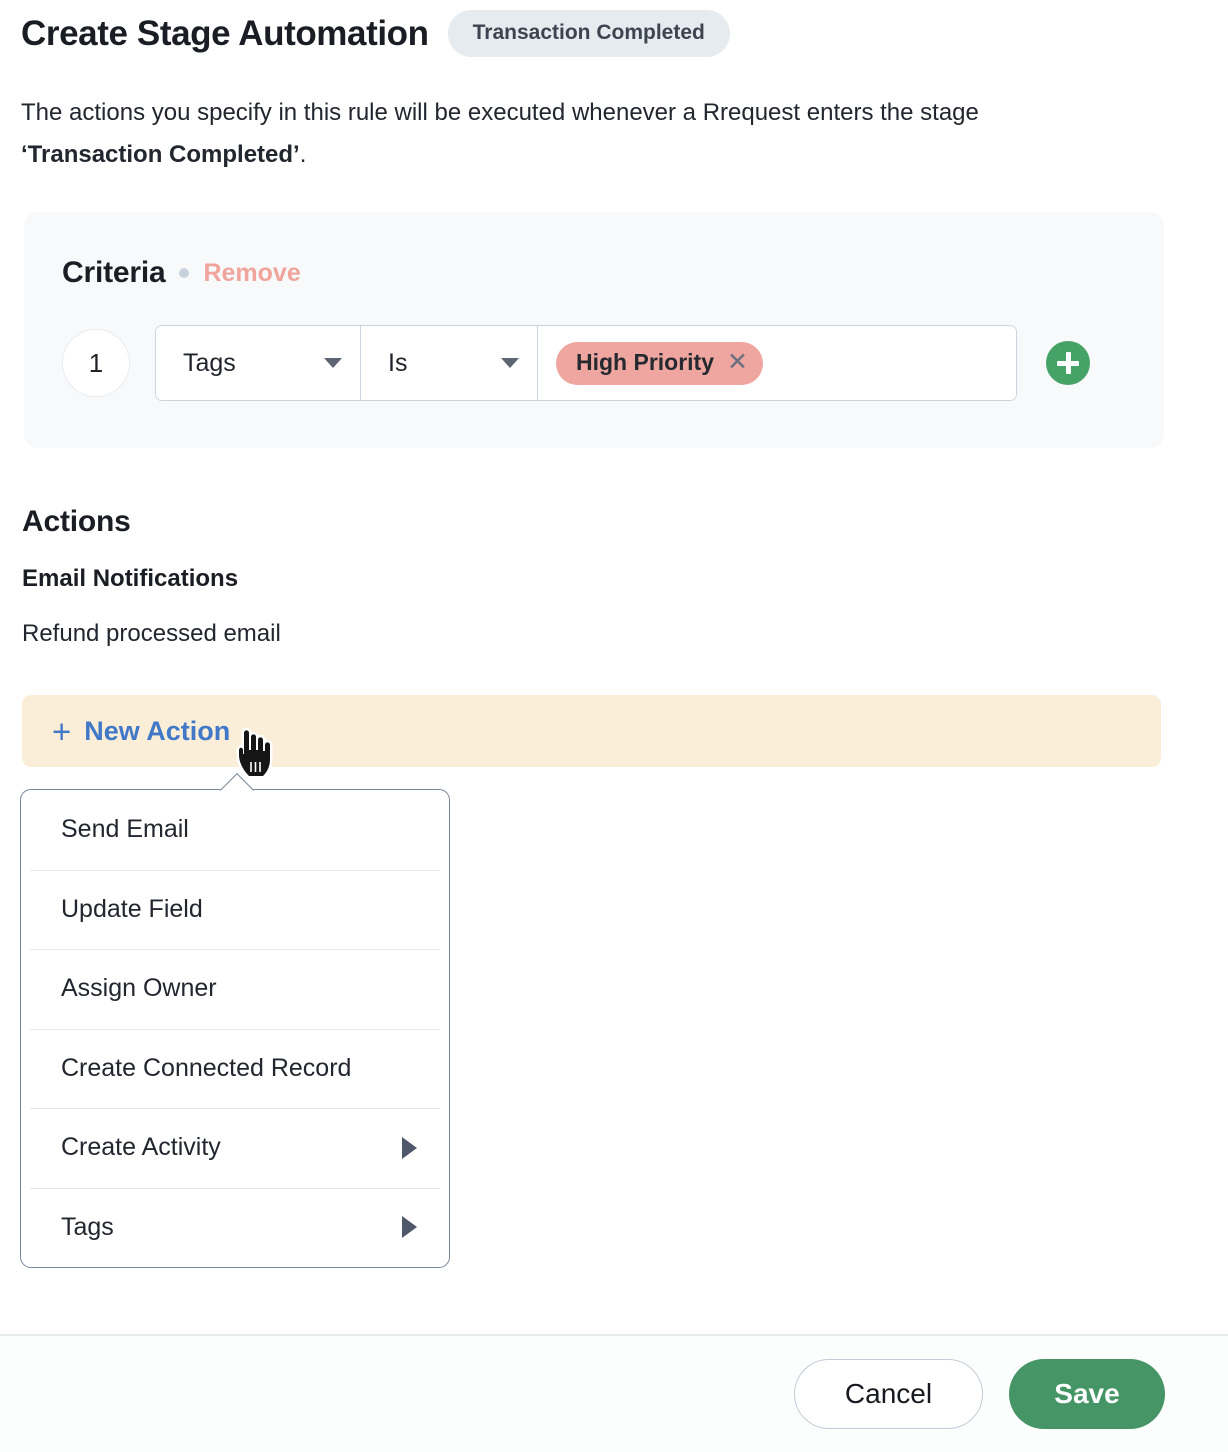 The height and width of the screenshot is (1452, 1228). I want to click on menu-item-label: Create Connected Record, so click(206, 1067).